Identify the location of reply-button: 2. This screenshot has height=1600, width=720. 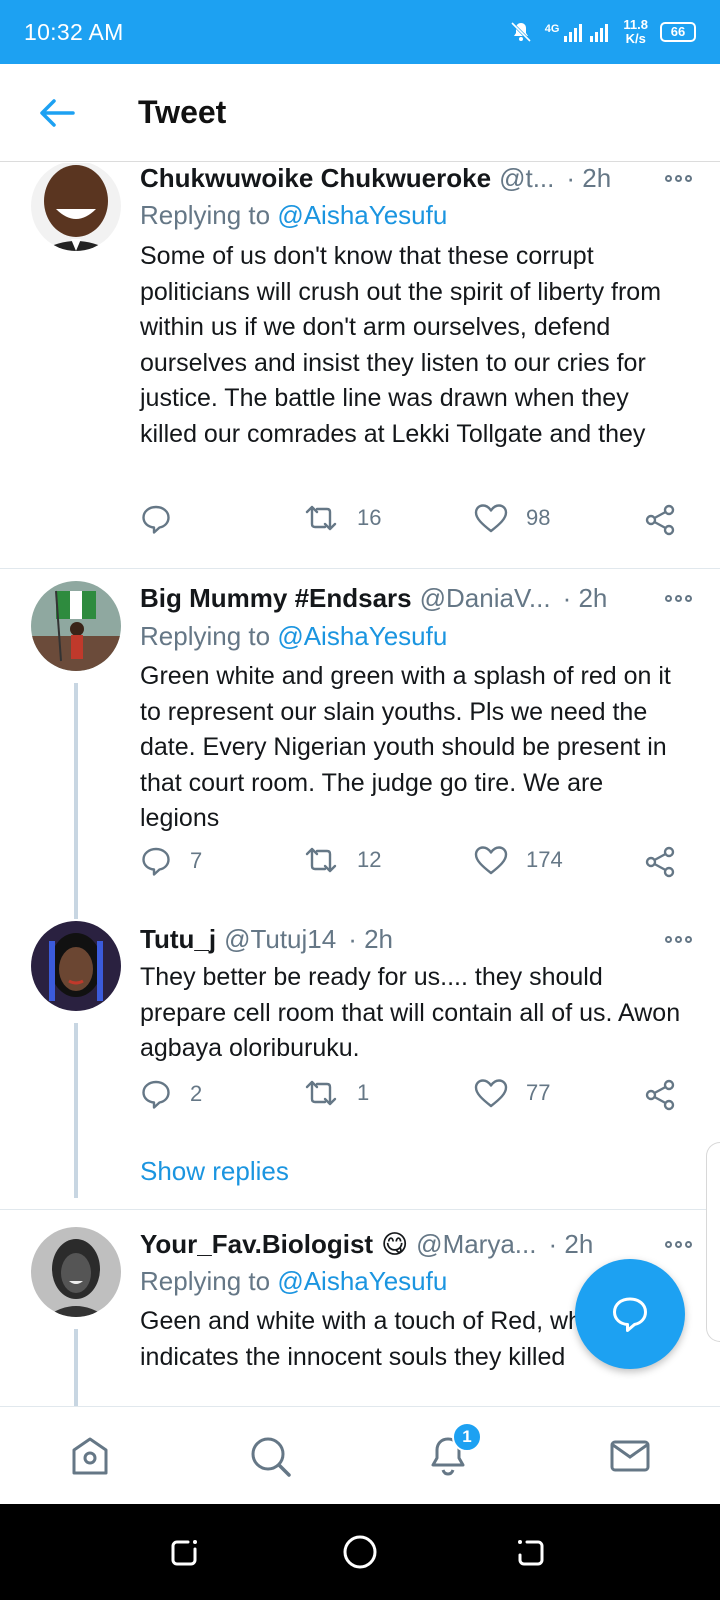
(171, 1094).